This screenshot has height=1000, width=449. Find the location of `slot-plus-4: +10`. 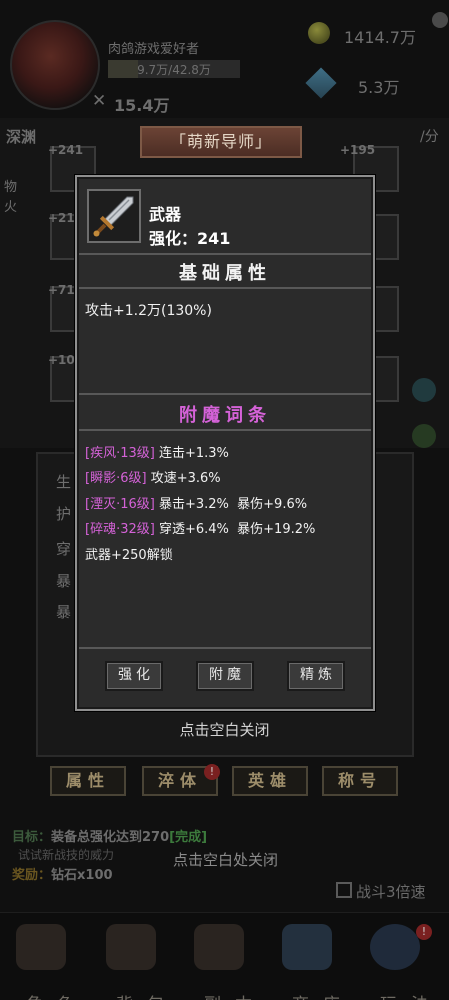

slot-plus-4: +10 is located at coordinates (61, 360).